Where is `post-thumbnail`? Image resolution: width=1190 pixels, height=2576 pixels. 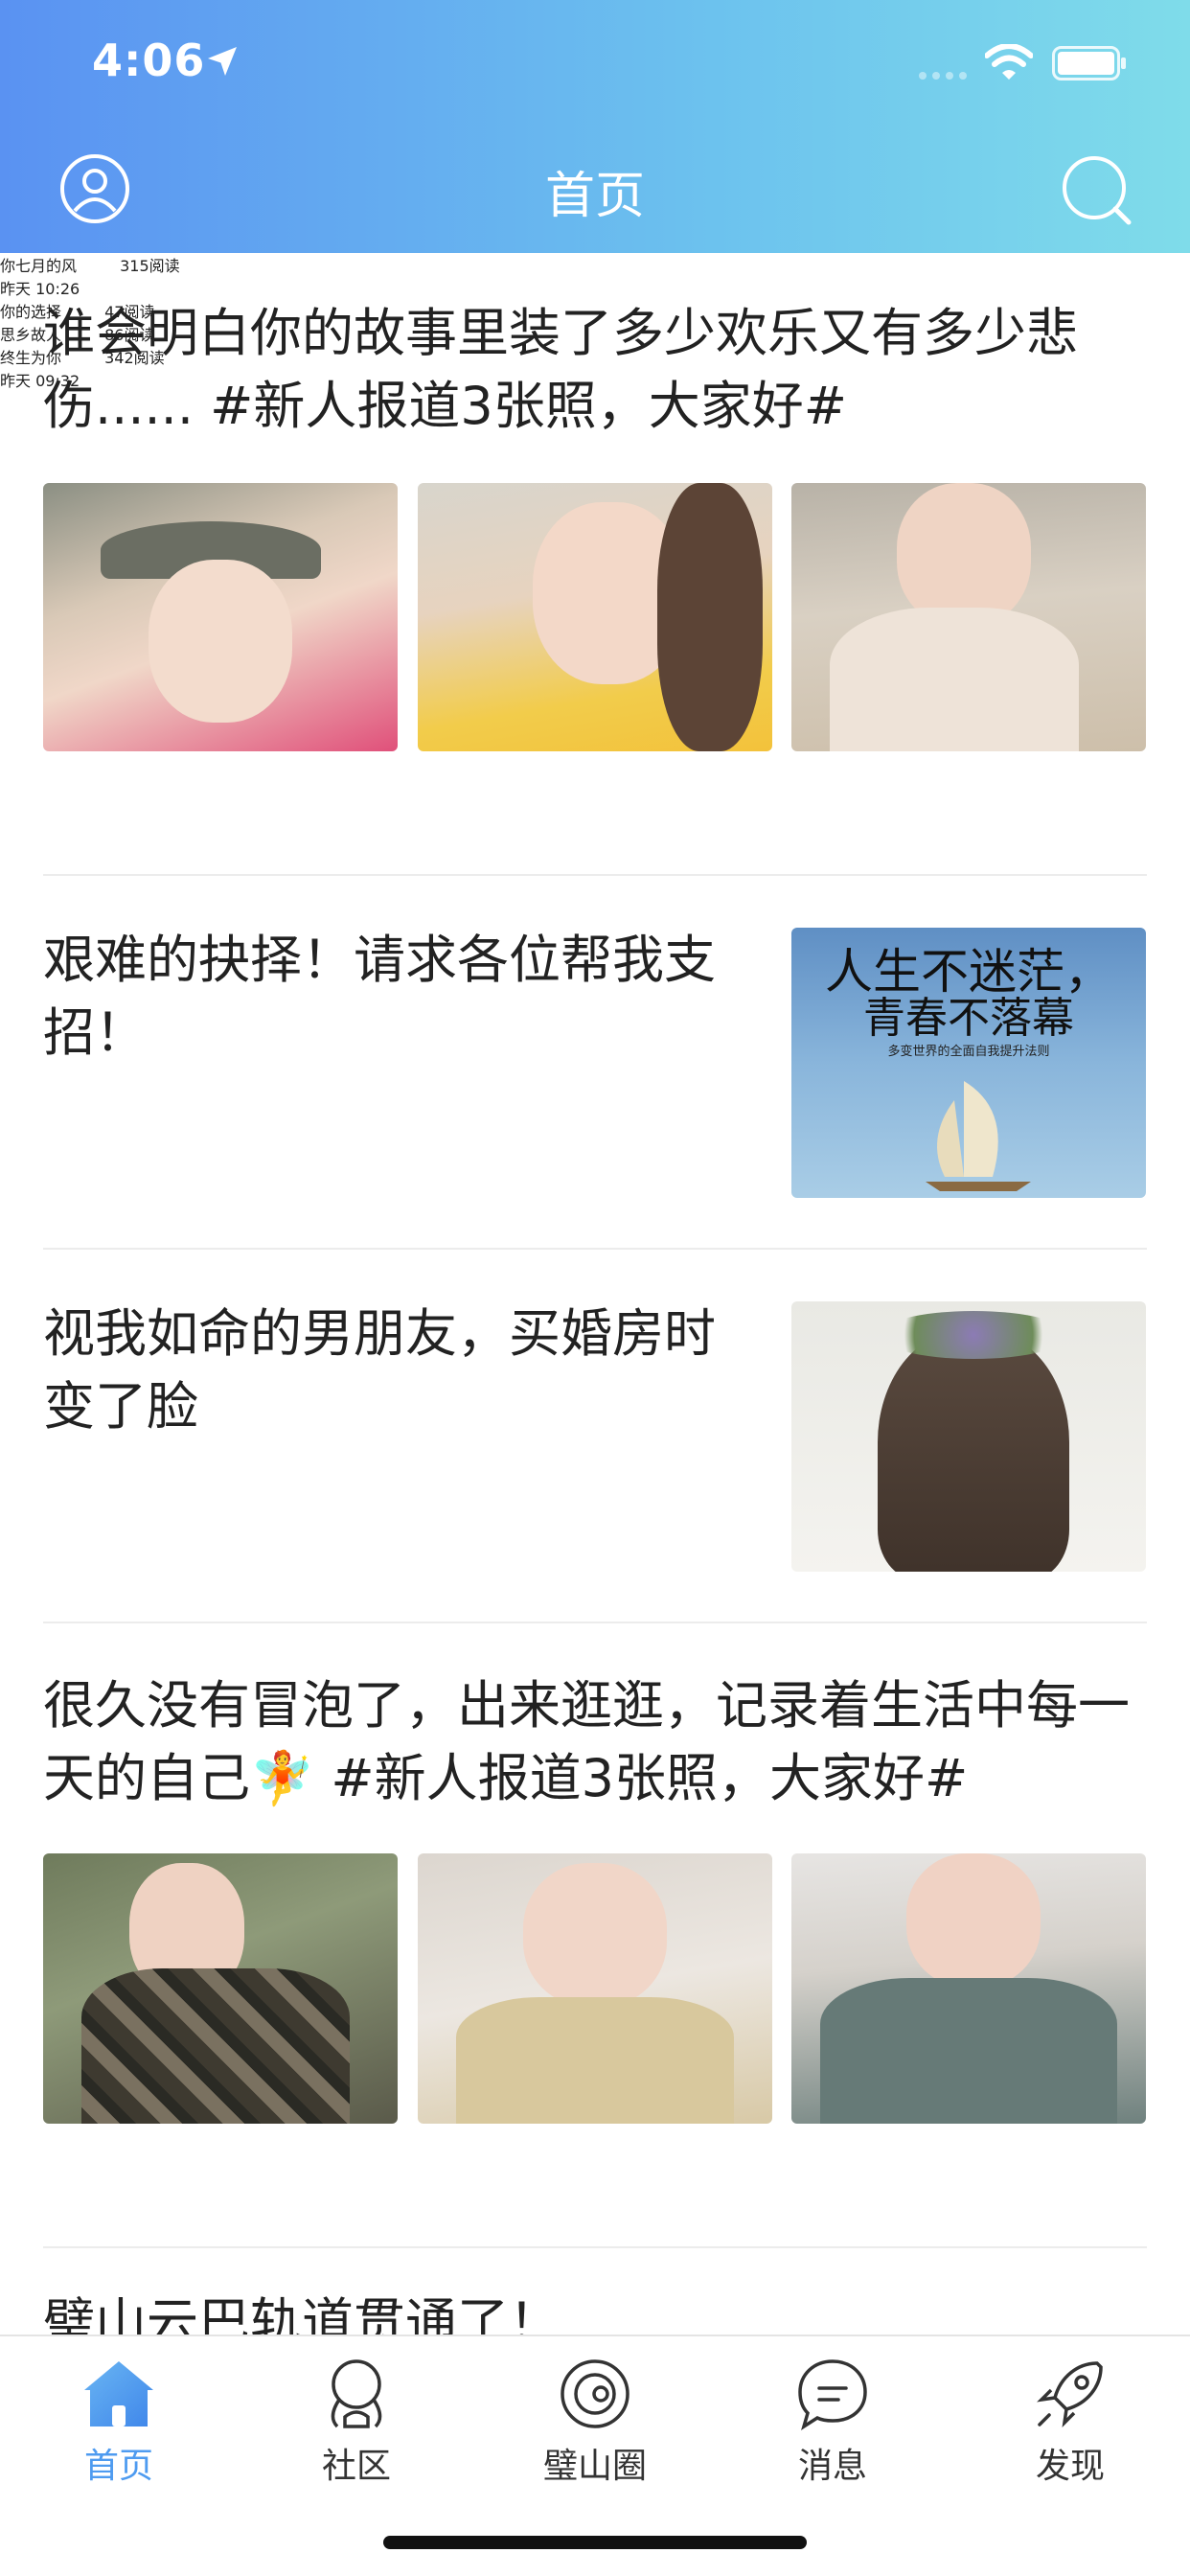 post-thumbnail is located at coordinates (968, 1436).